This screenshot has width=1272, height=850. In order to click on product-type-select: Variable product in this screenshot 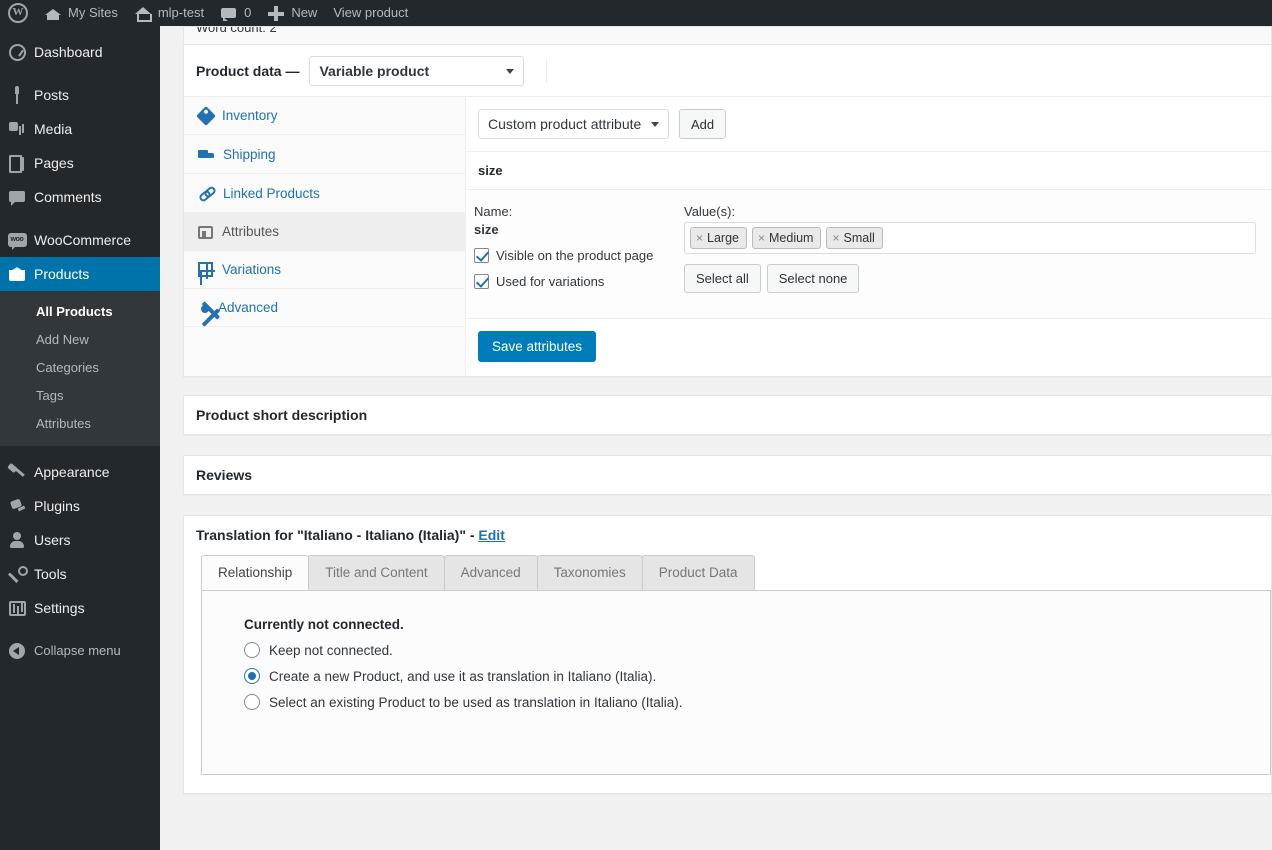, I will do `click(417, 71)`.